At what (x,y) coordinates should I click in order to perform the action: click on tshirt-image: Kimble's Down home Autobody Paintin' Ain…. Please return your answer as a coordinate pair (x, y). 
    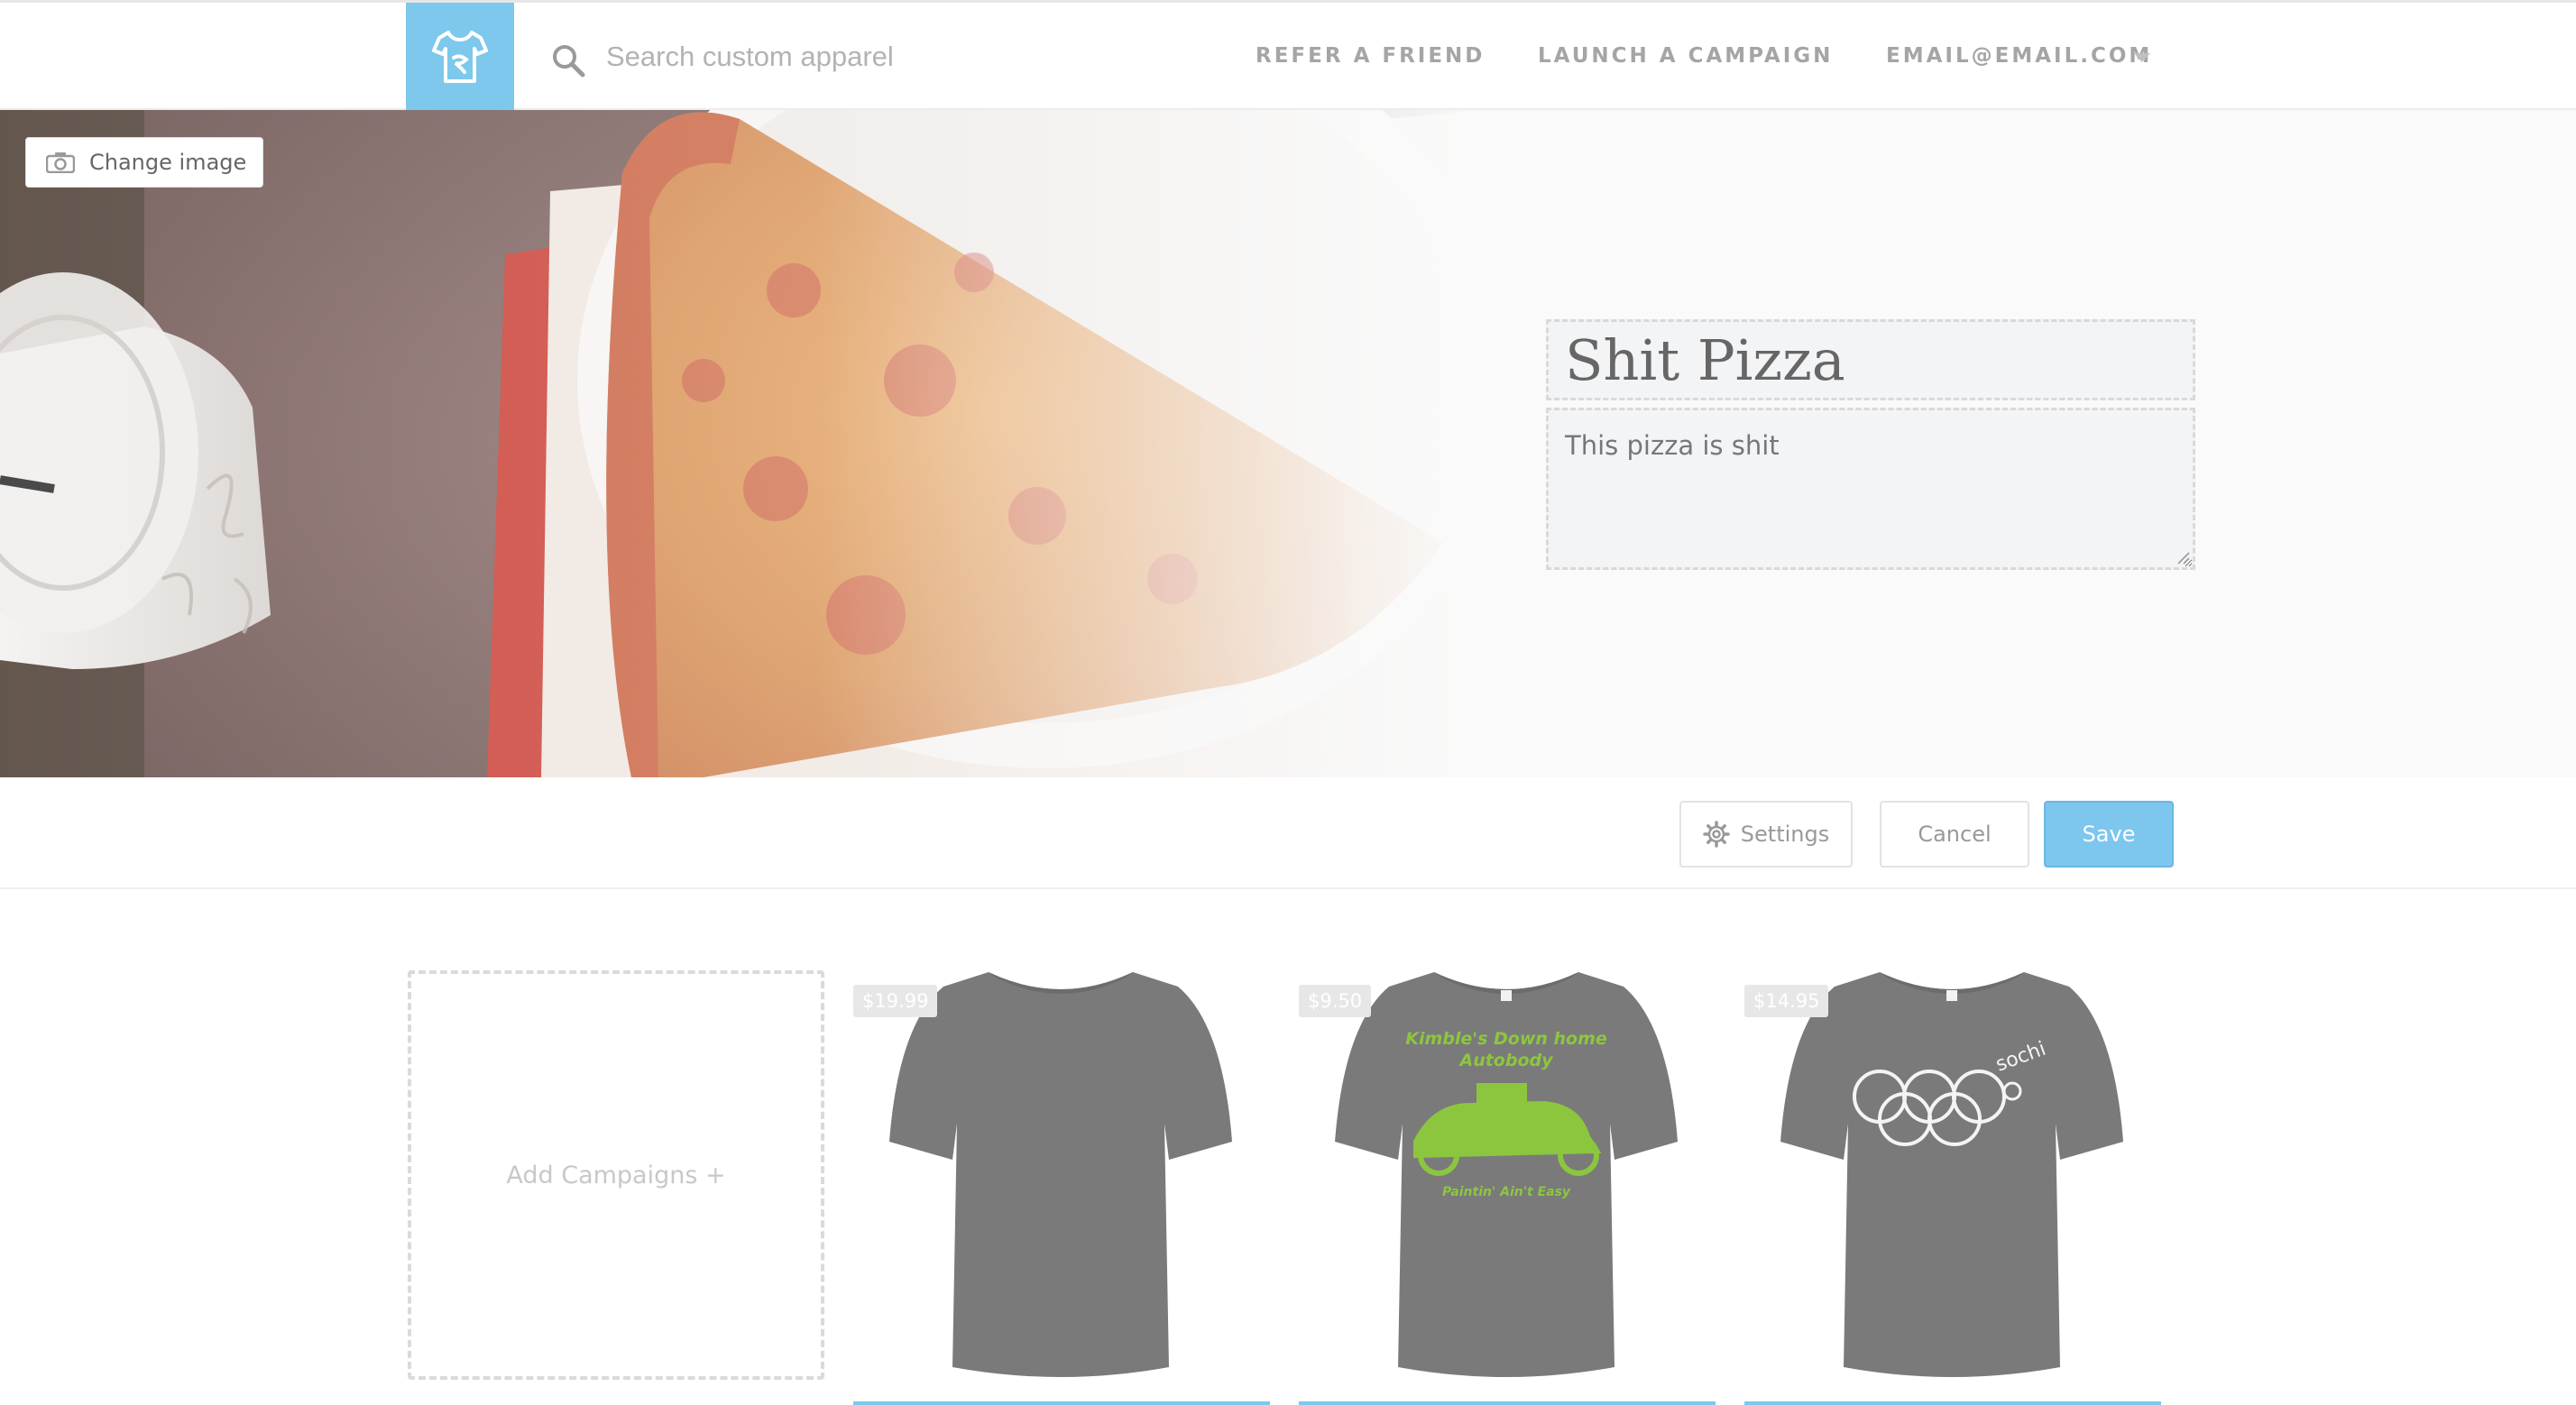
    Looking at the image, I should click on (1506, 1174).